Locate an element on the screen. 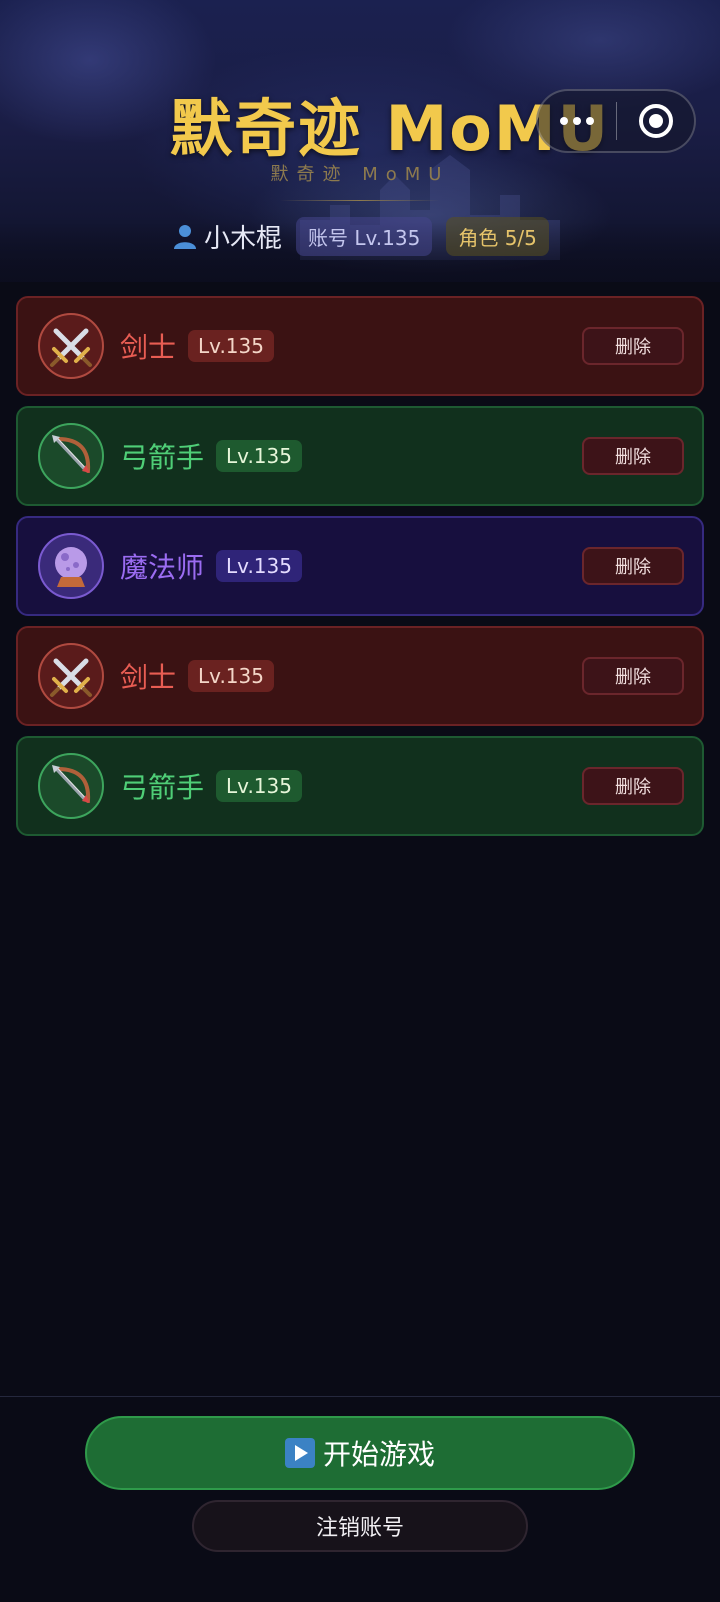 Image resolution: width=720 pixels, height=1602 pixels. user-info: 小木棍 is located at coordinates (227, 236).